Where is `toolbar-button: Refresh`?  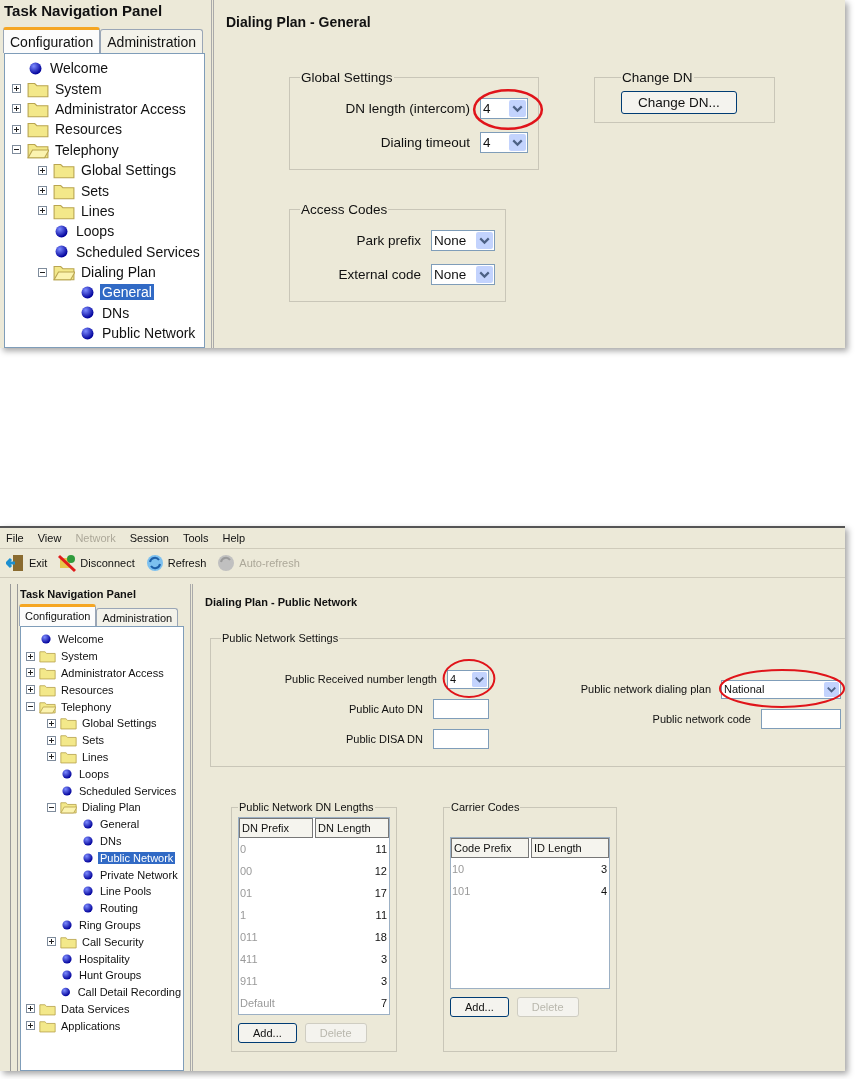 toolbar-button: Refresh is located at coordinates (175, 563).